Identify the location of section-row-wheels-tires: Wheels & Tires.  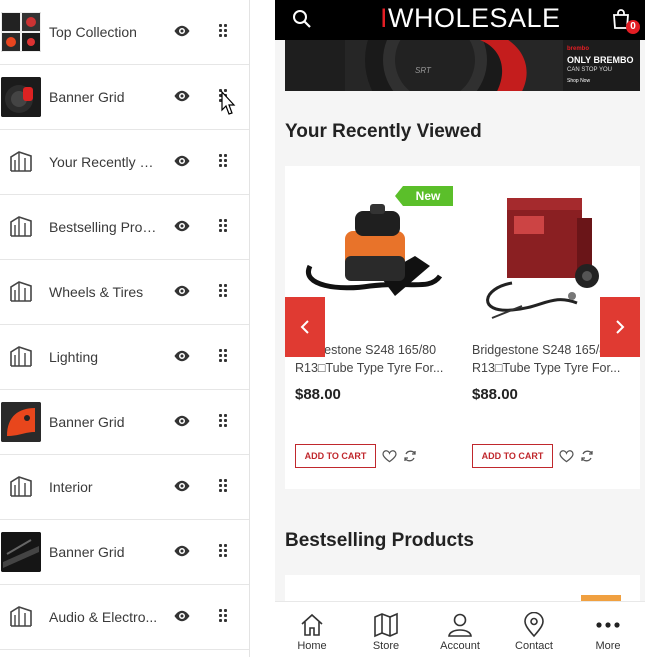
(124, 292).